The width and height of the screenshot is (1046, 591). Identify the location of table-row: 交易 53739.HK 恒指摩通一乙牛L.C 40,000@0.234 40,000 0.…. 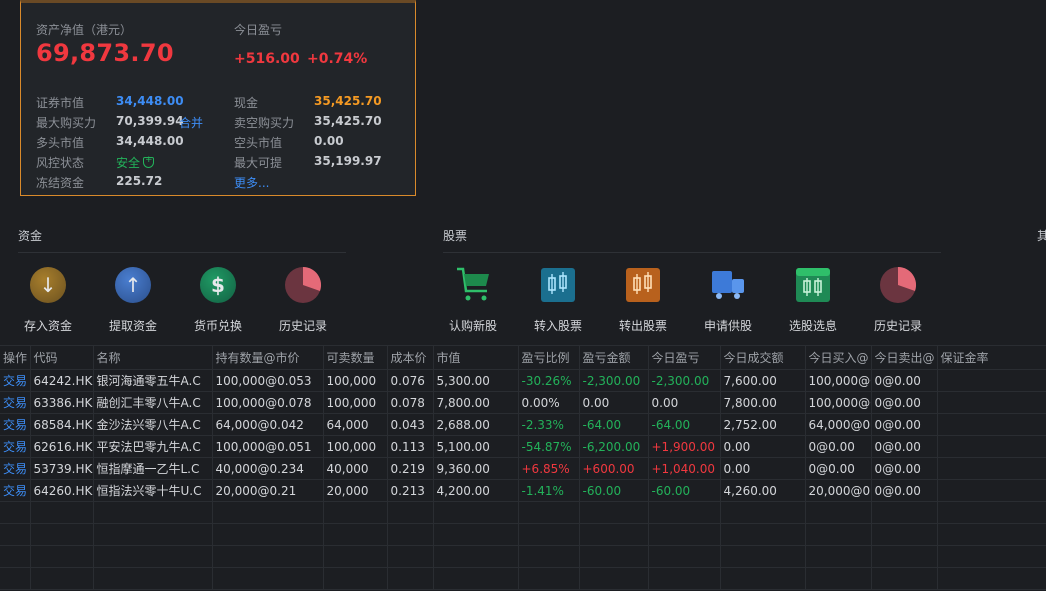
(523, 468).